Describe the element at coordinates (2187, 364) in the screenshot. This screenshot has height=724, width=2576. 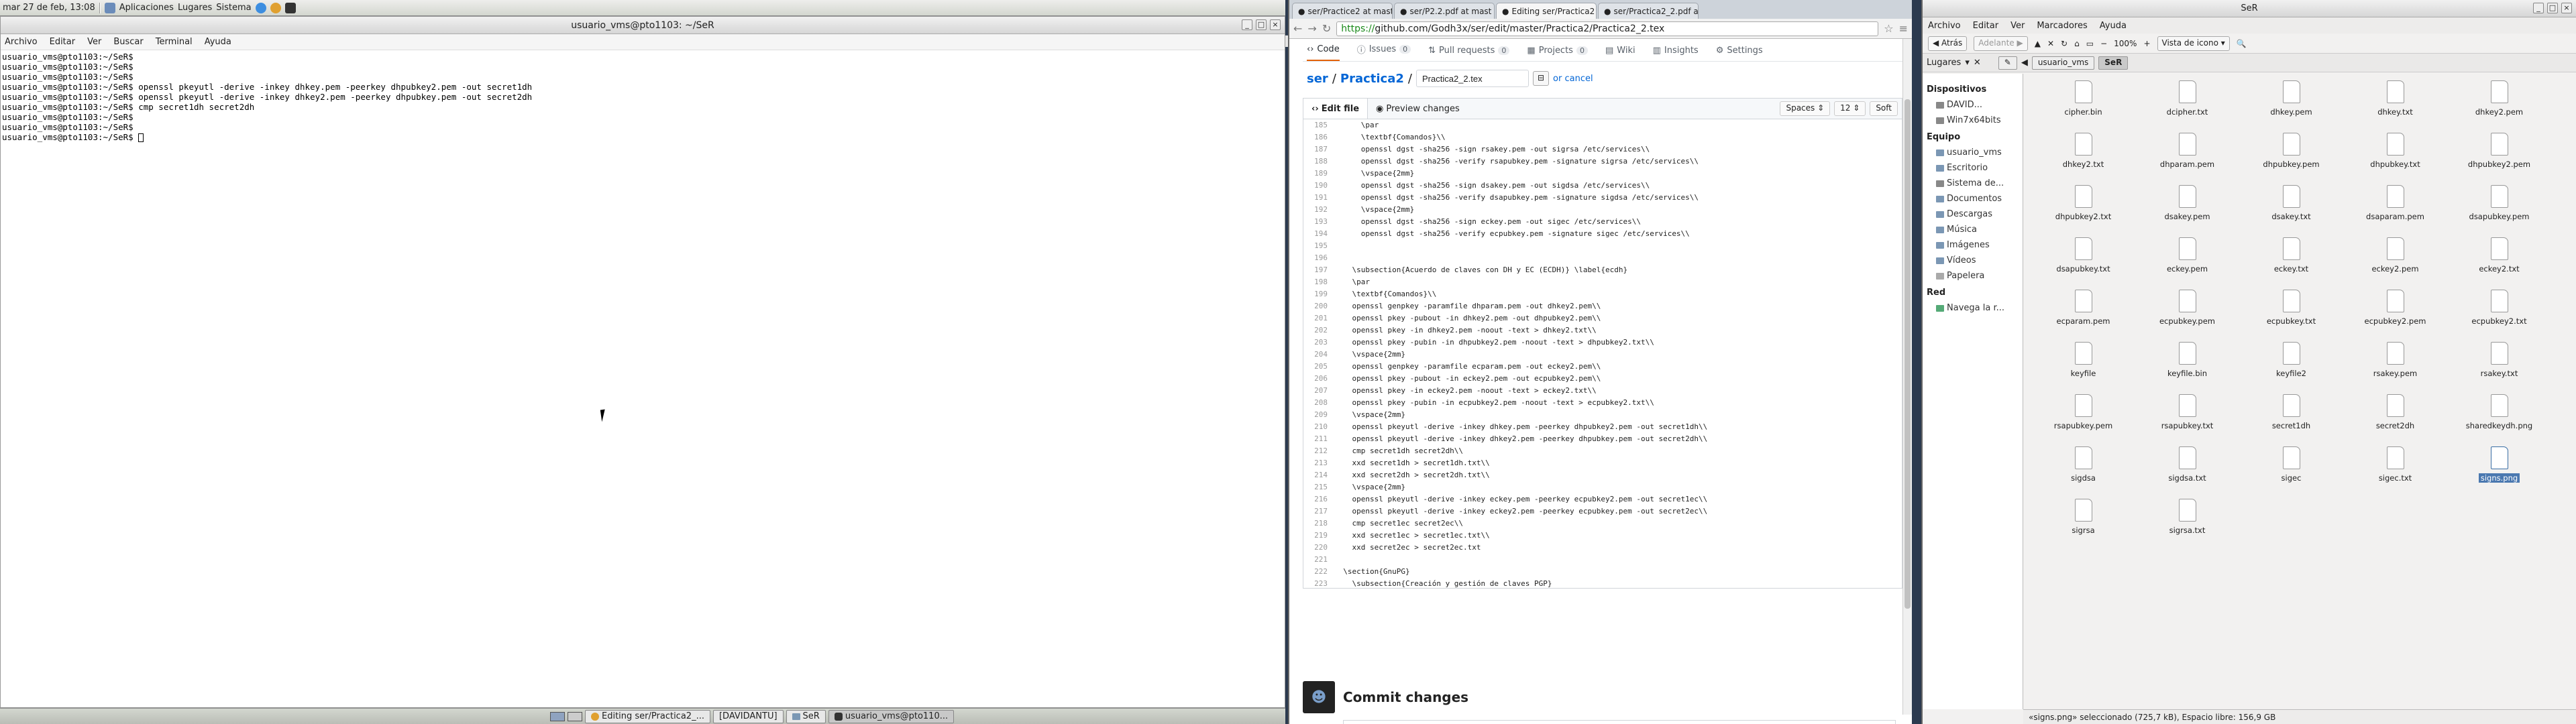
I see `file-item: keyfile.bin` at that location.